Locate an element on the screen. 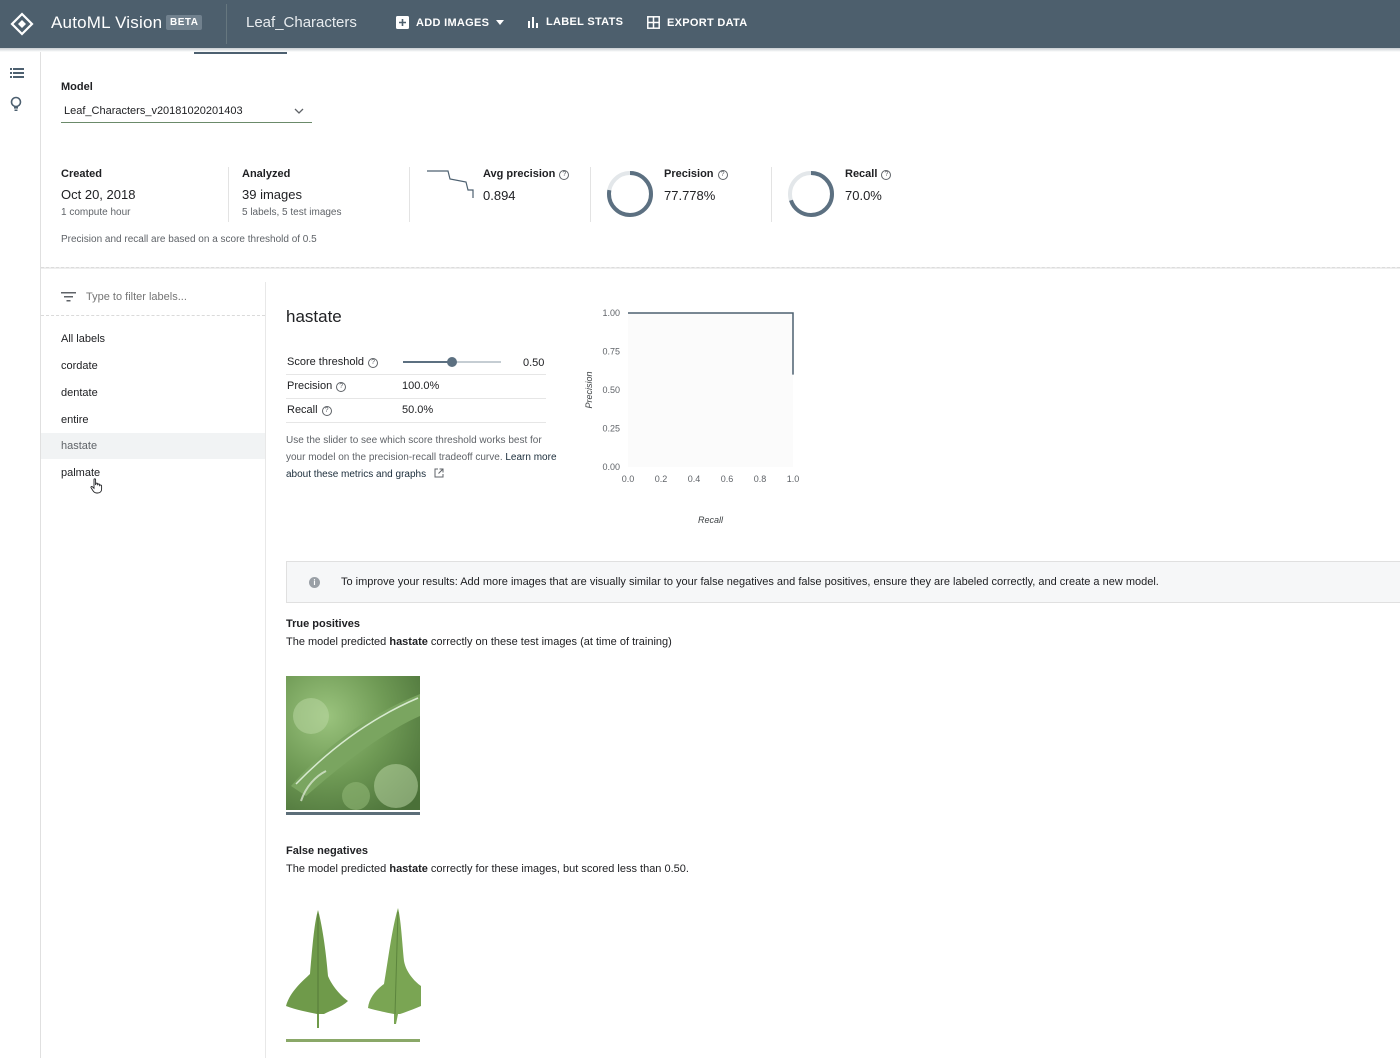  label-item-all: All labels is located at coordinates (153, 339).